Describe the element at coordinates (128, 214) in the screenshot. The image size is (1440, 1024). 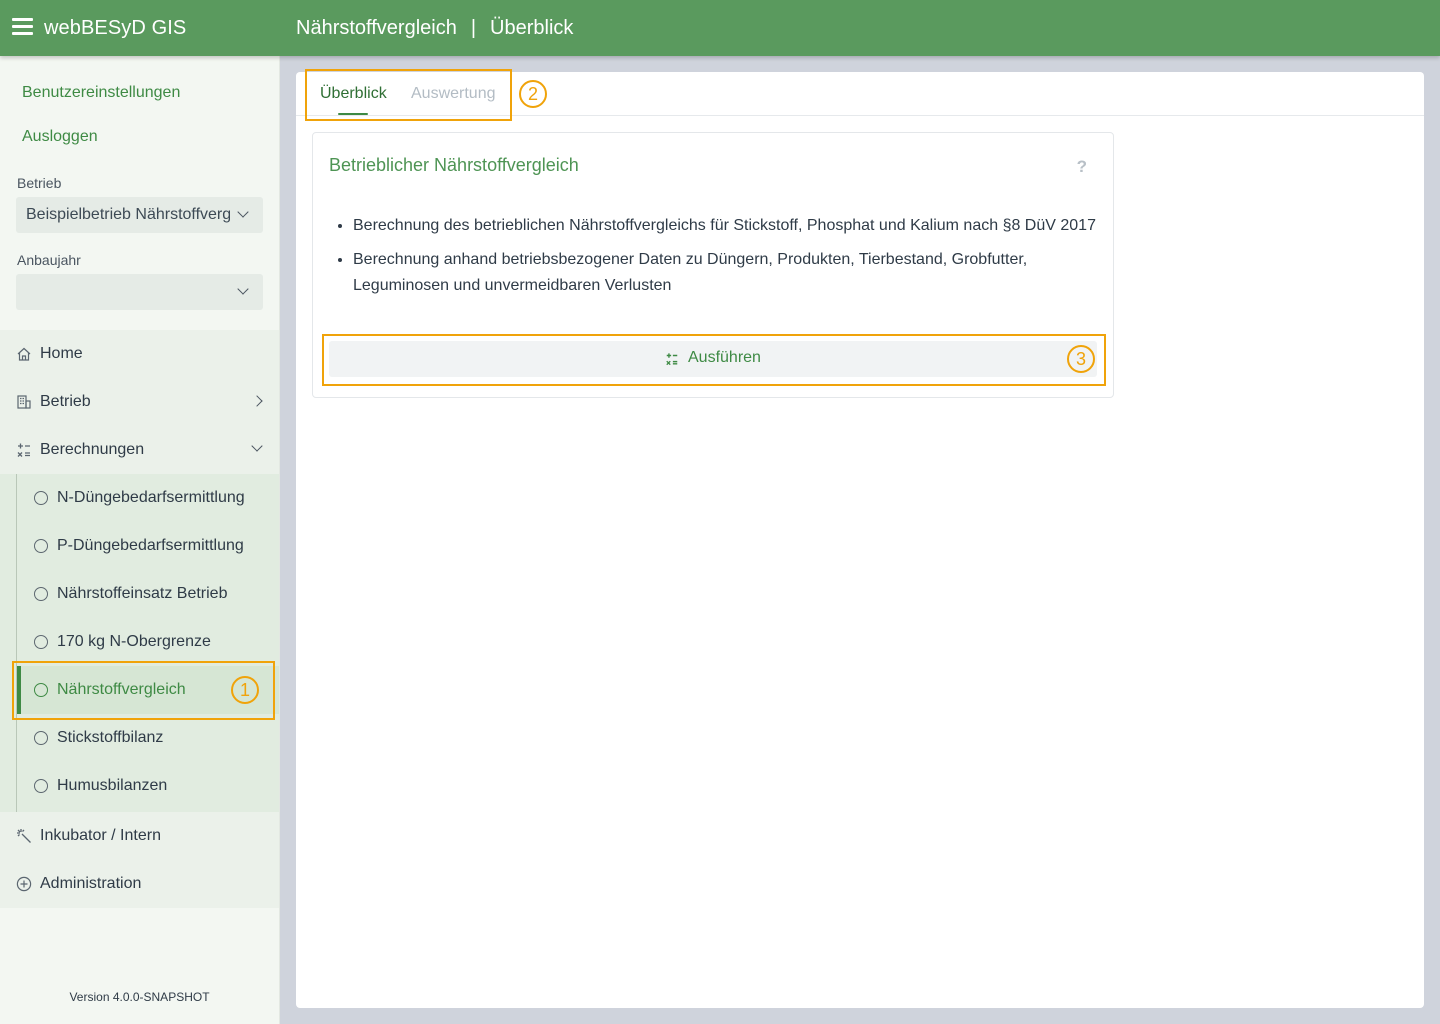
I see `betrieb-select-value: Beispielbetrieb Nährstoffvergleich` at that location.